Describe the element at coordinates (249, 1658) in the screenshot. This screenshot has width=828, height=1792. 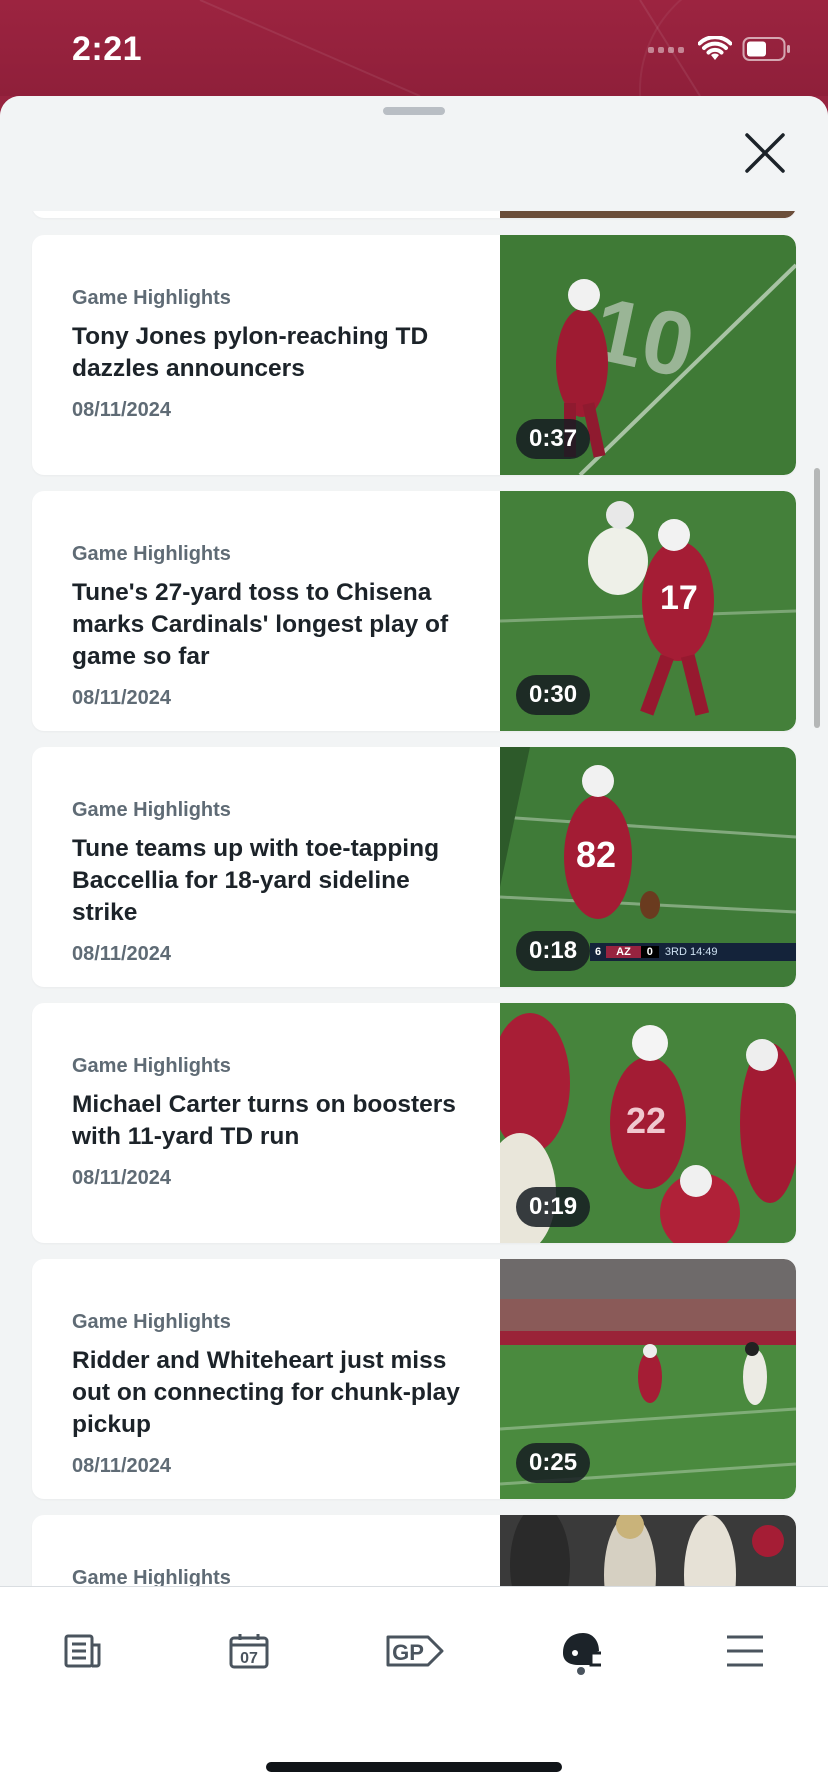
I see `calendar-icon-day: 07` at that location.